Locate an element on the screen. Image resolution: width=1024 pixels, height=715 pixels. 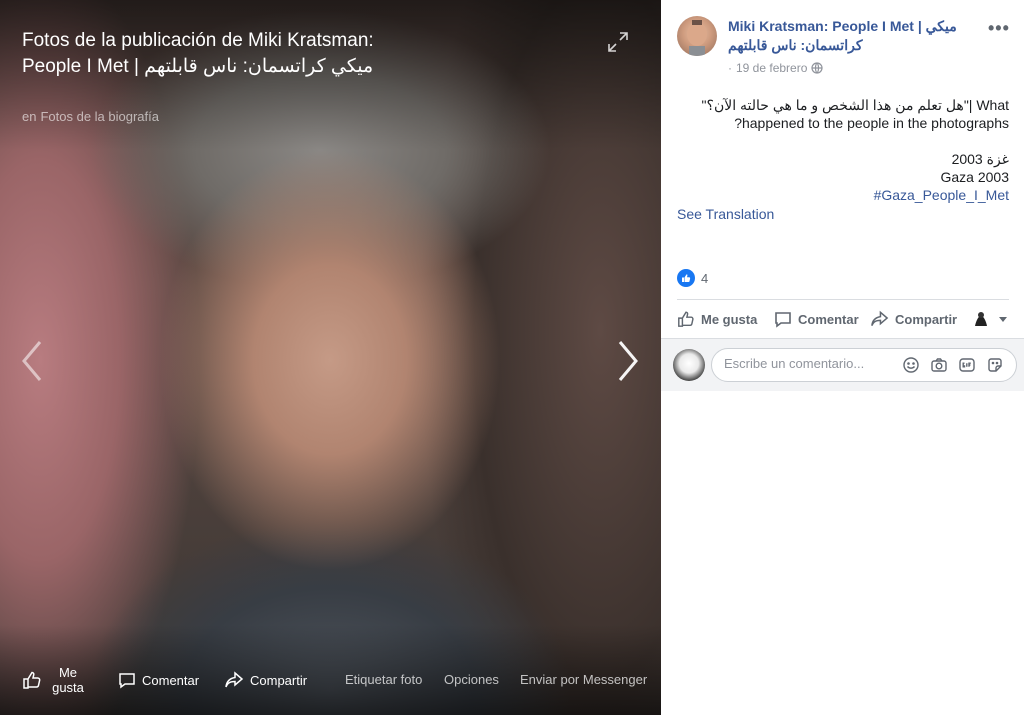
send-messenger-button: Enviar por Messenger is located at coordinates (583, 679).